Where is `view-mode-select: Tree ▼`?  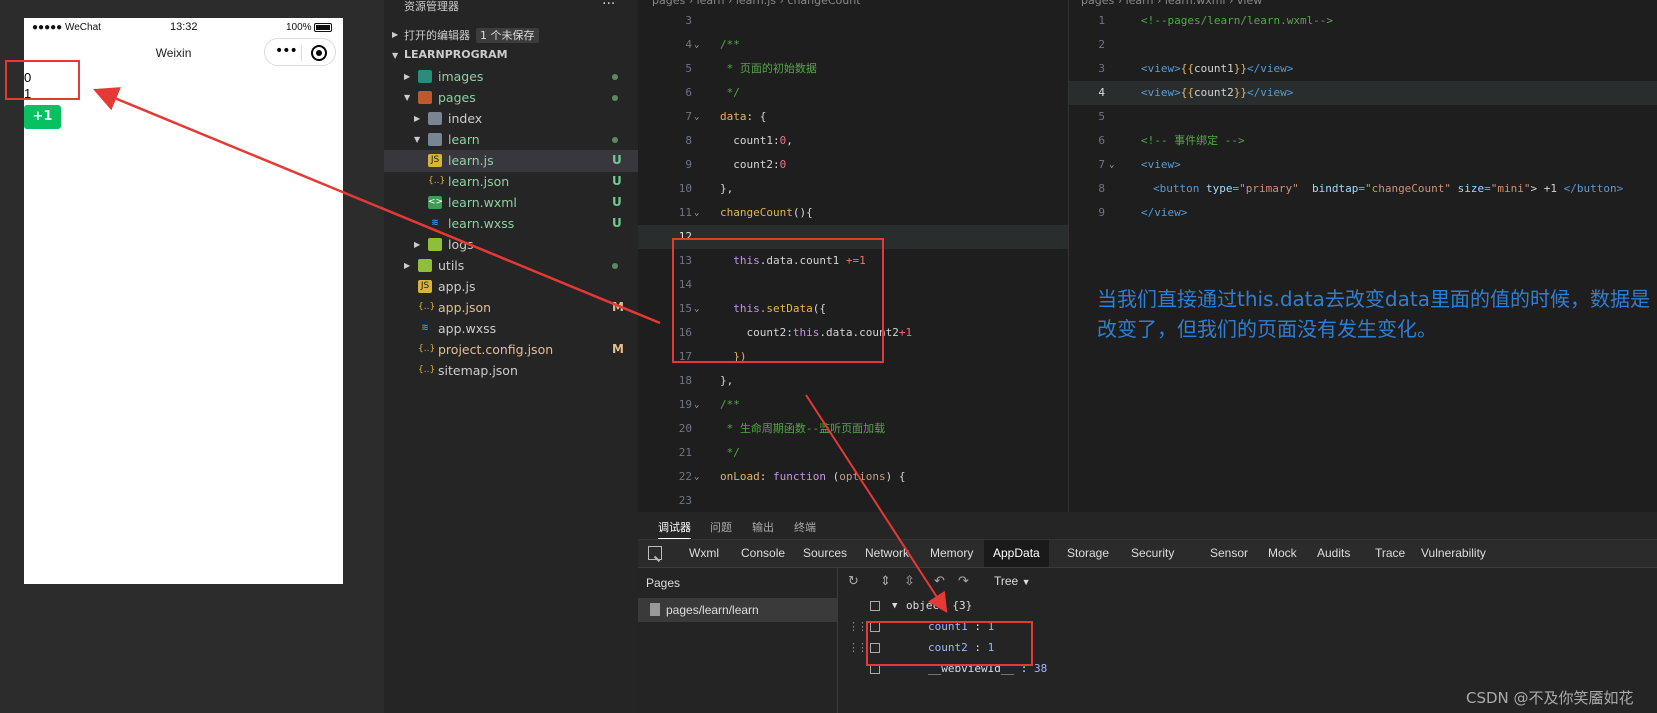 view-mode-select: Tree ▼ is located at coordinates (1012, 581).